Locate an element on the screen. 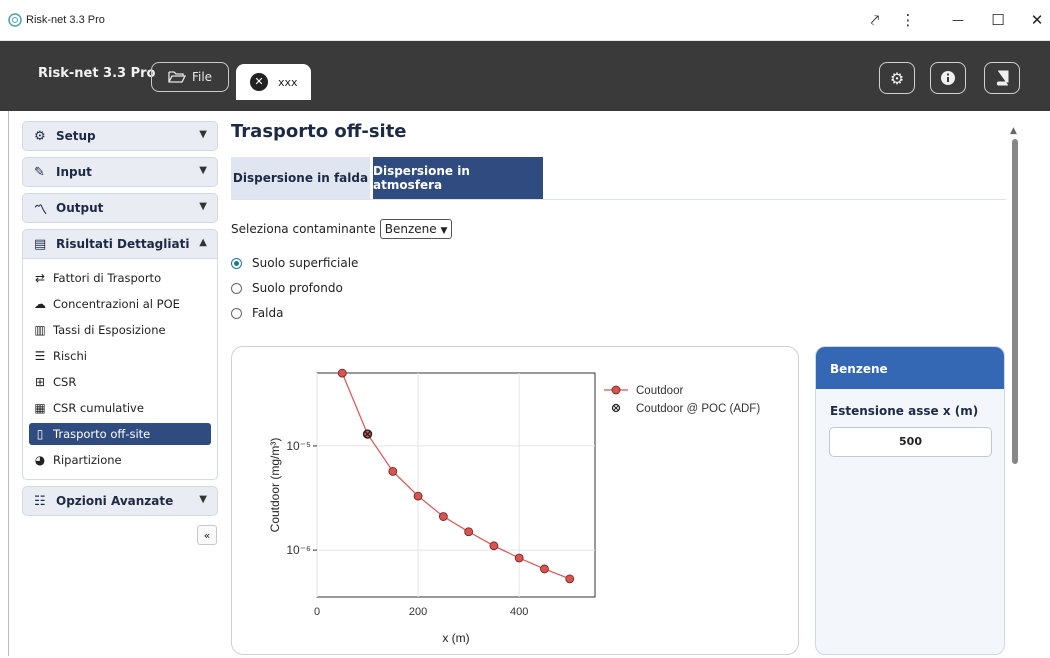 The image size is (1050, 658). axis-extension-label: Estensione asse x (m) is located at coordinates (904, 411).